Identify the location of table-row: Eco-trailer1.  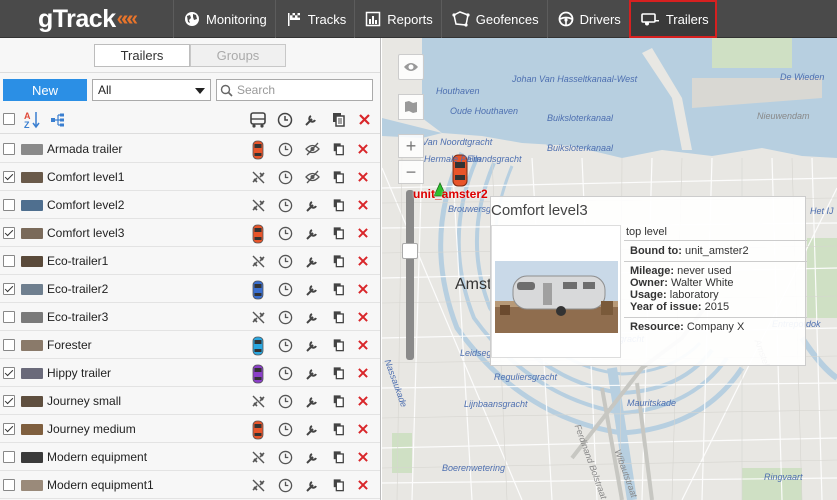
(190, 261).